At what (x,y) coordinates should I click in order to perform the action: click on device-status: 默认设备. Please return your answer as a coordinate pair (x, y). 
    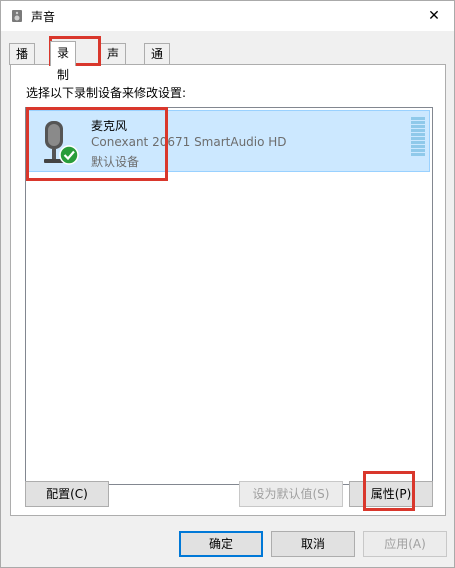
    Looking at the image, I should click on (115, 162).